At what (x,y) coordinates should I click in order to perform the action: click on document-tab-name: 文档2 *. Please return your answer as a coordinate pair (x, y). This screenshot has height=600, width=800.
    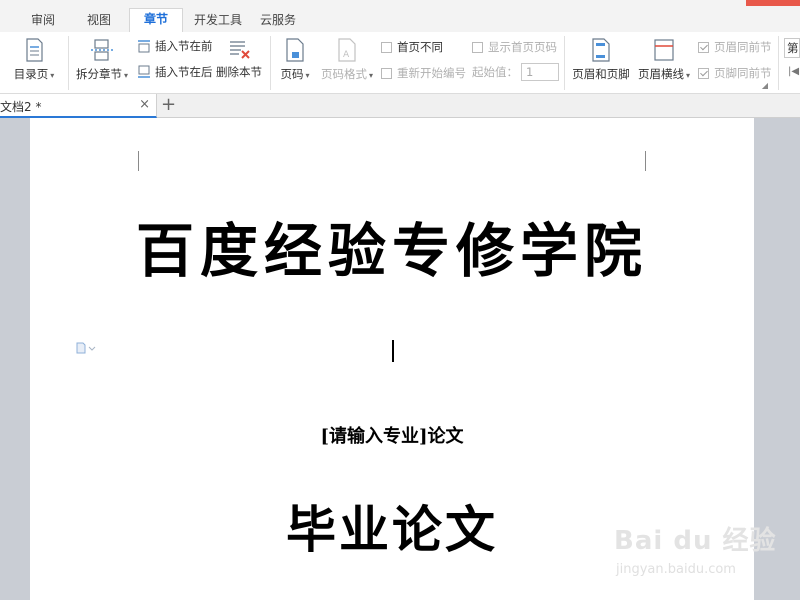
    Looking at the image, I should click on (21, 107).